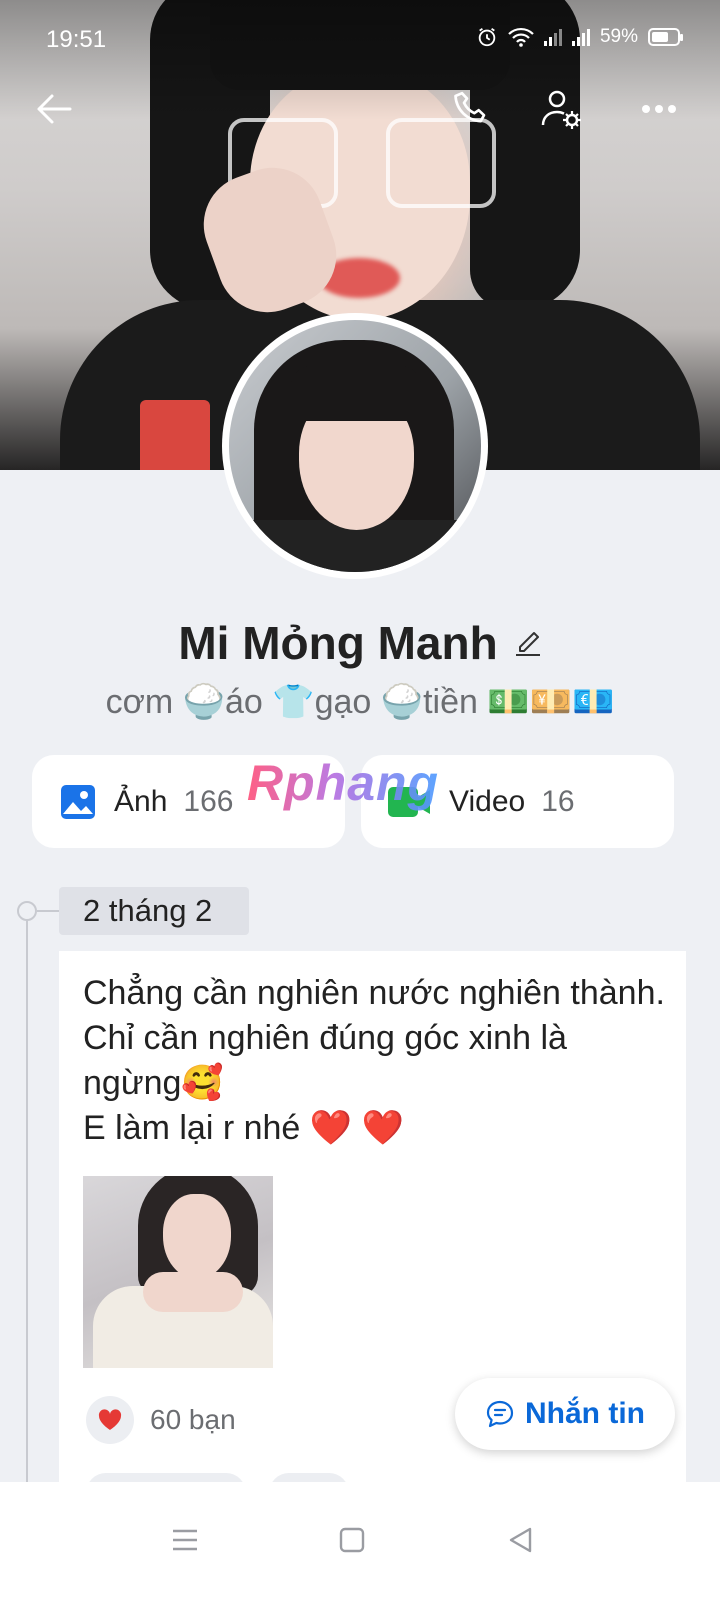 This screenshot has height=1600, width=720. What do you see at coordinates (208, 801) in the screenshot?
I see `photos-count: 166` at bounding box center [208, 801].